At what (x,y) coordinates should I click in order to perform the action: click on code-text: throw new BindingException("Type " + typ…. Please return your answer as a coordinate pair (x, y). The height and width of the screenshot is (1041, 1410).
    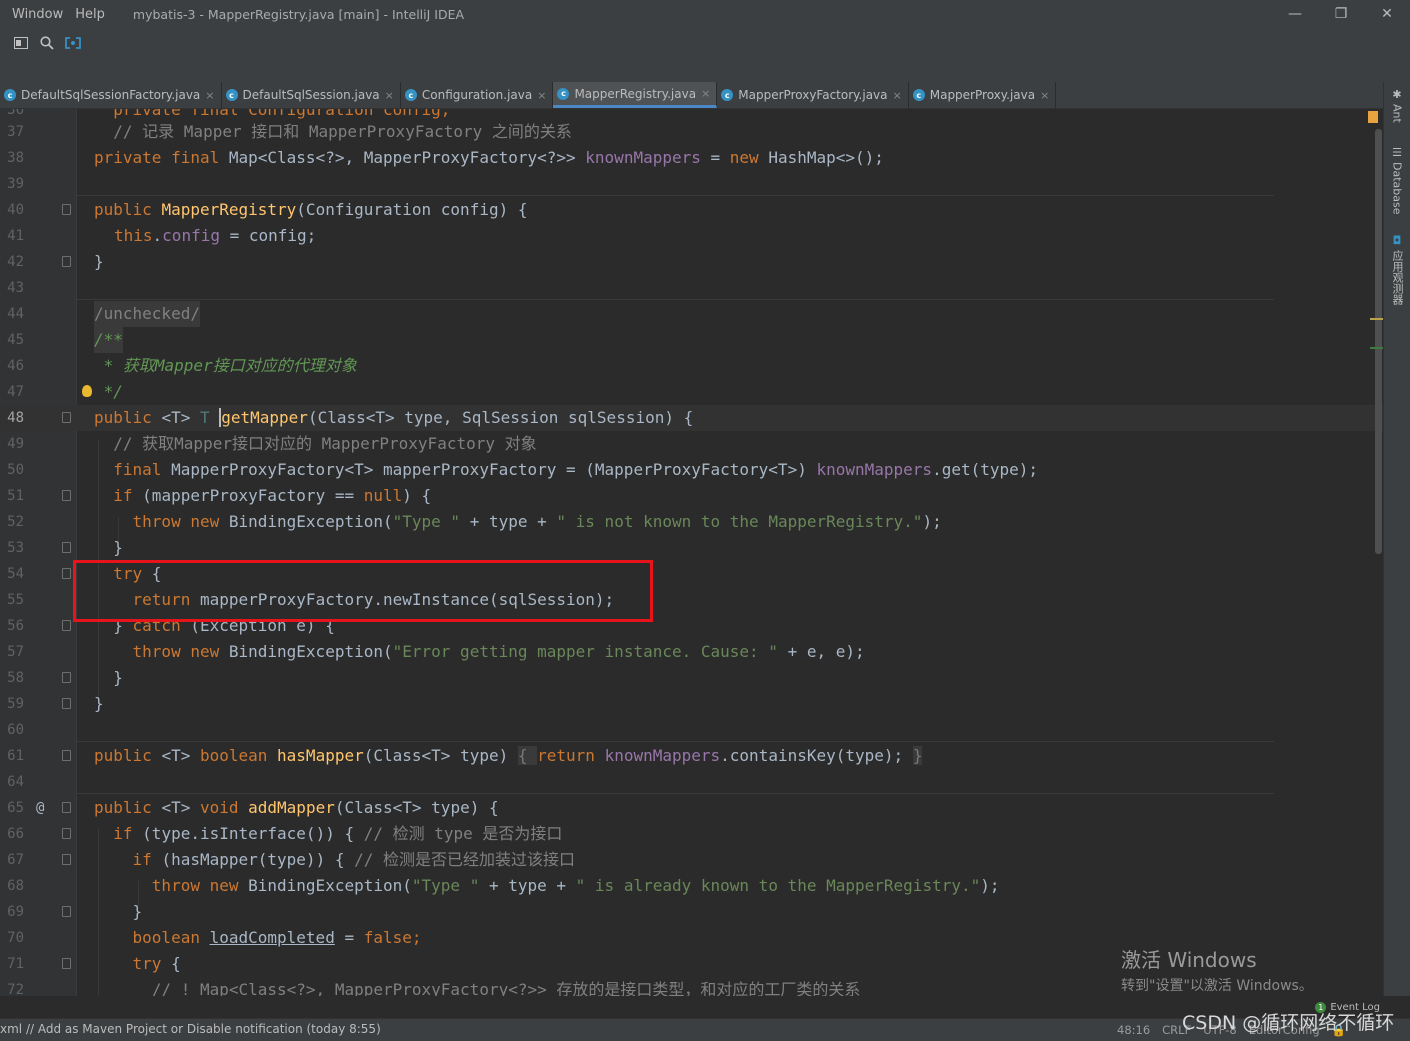
    Looking at the image, I should click on (518, 522).